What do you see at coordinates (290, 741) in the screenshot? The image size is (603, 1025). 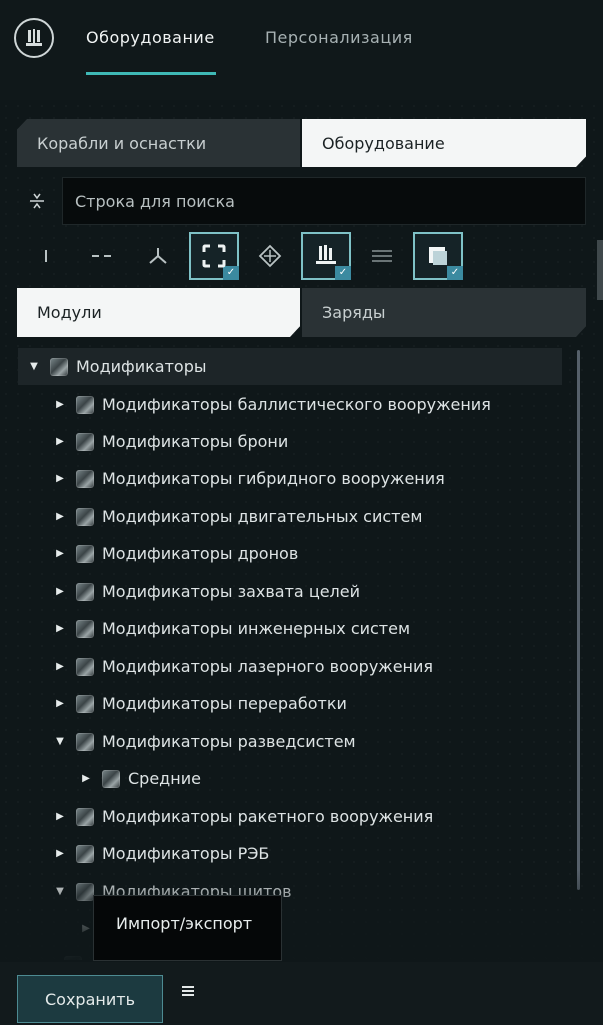 I see `tree-item: ▼ Модификаторы разведсистем` at bounding box center [290, 741].